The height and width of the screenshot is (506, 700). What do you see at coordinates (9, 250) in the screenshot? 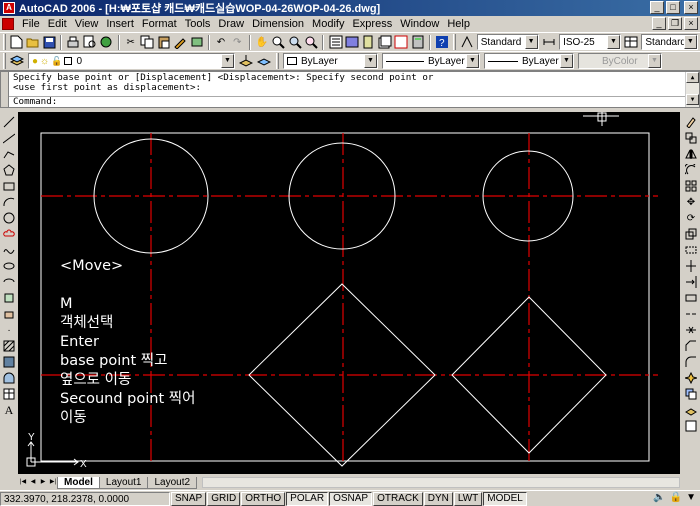
I see `spline-icon` at bounding box center [9, 250].